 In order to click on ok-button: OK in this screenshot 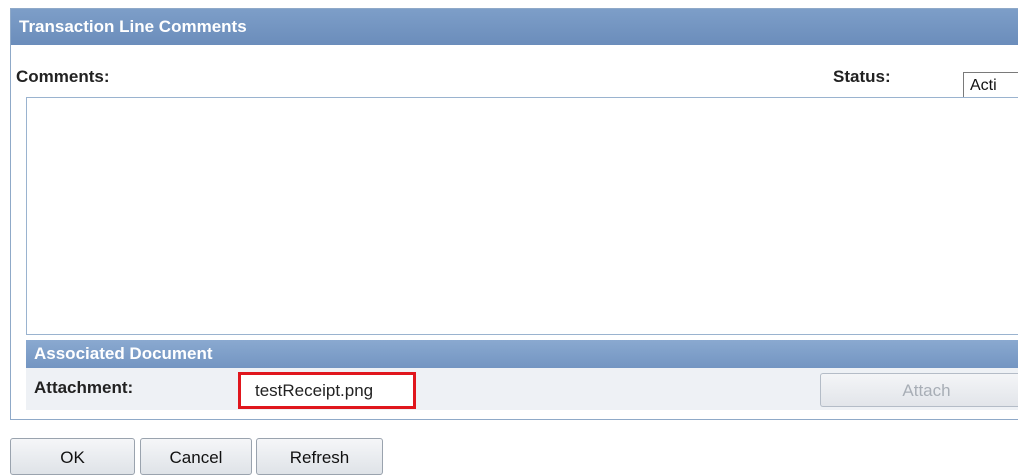, I will do `click(72, 456)`.